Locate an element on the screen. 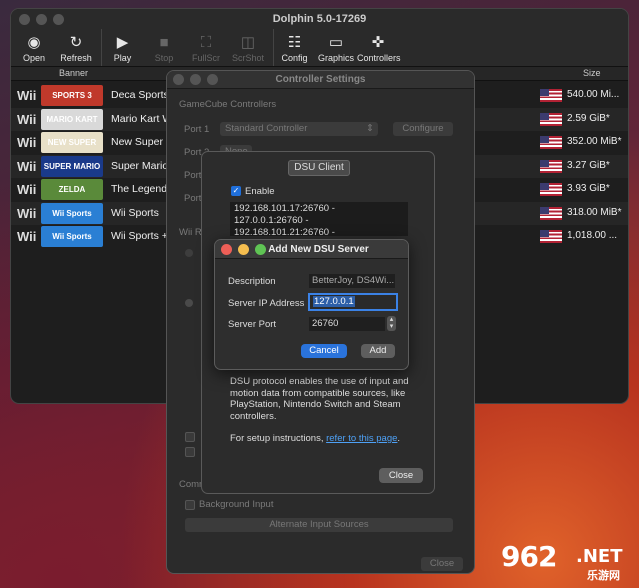 This screenshot has width=639, height=588. game-banner: Wii Sports Resort is located at coordinates (72, 236).